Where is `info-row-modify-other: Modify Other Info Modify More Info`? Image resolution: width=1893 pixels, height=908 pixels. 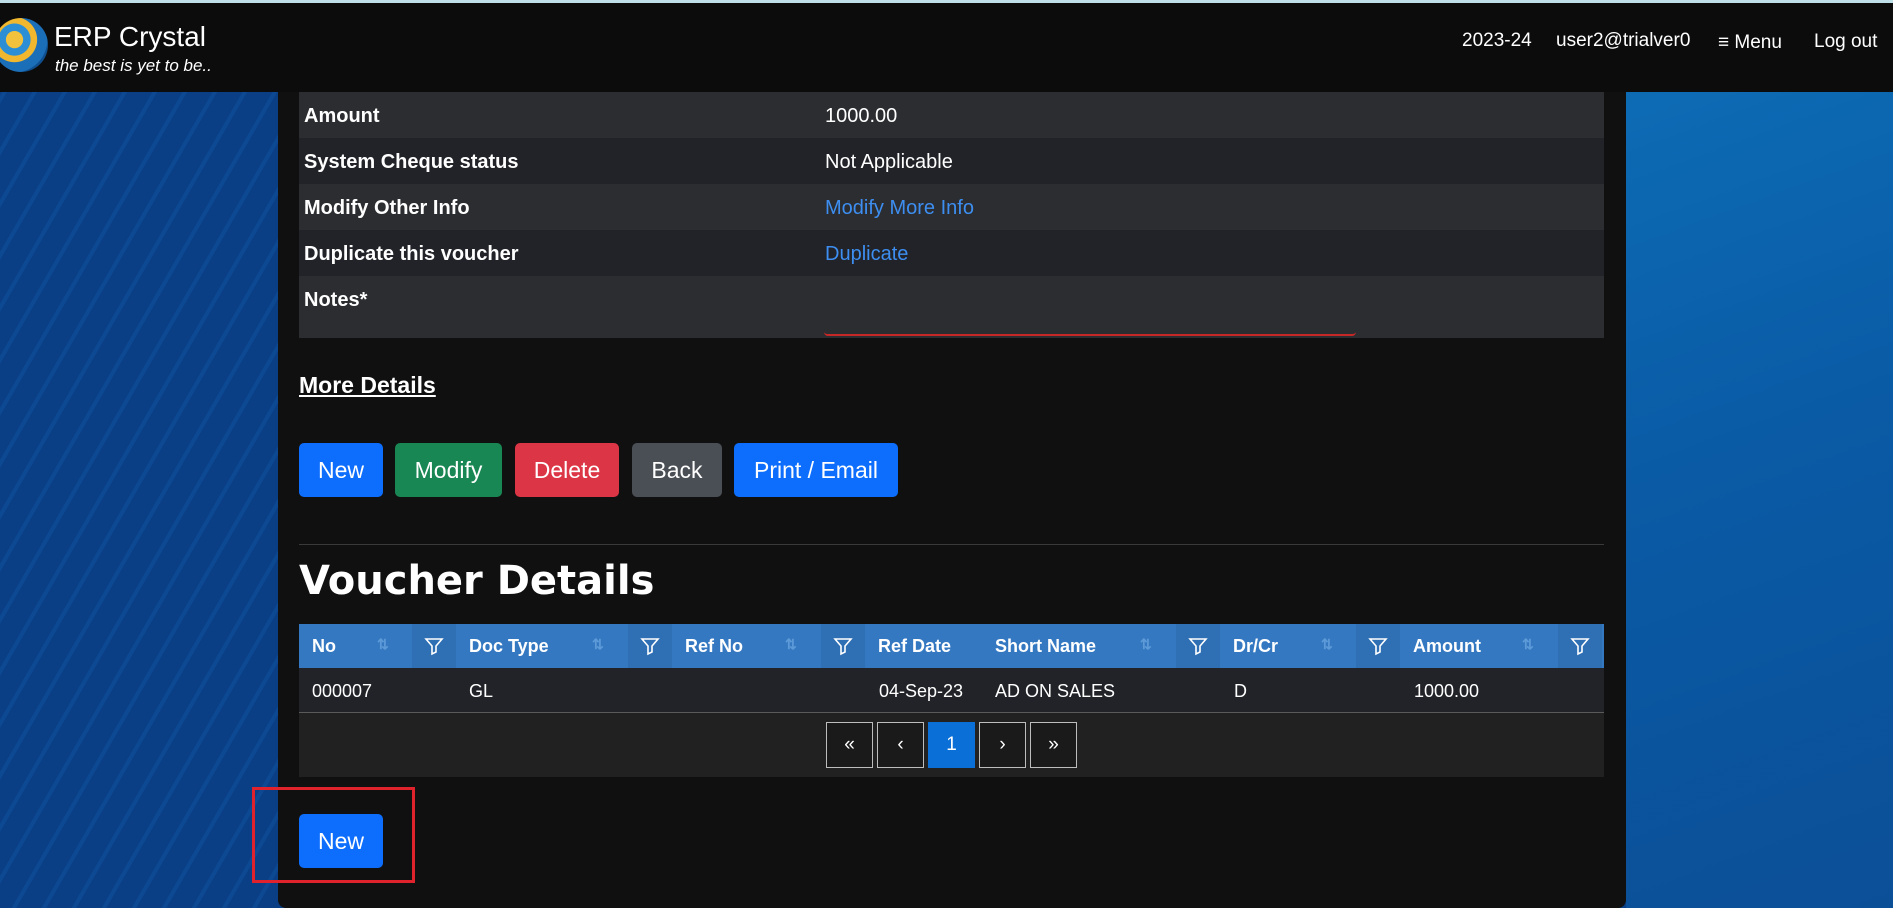 info-row-modify-other: Modify Other Info Modify More Info is located at coordinates (951, 207).